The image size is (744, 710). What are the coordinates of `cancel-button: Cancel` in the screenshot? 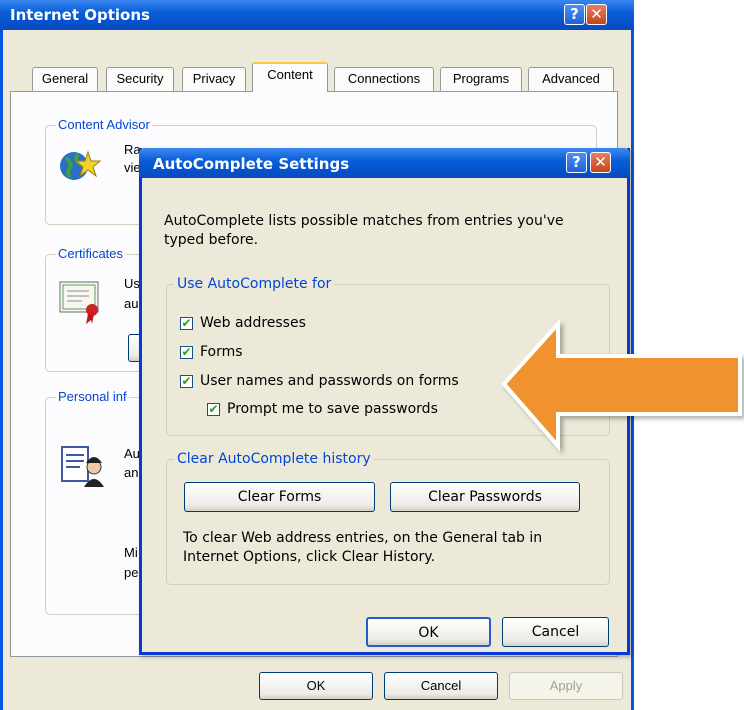 It's located at (441, 686).